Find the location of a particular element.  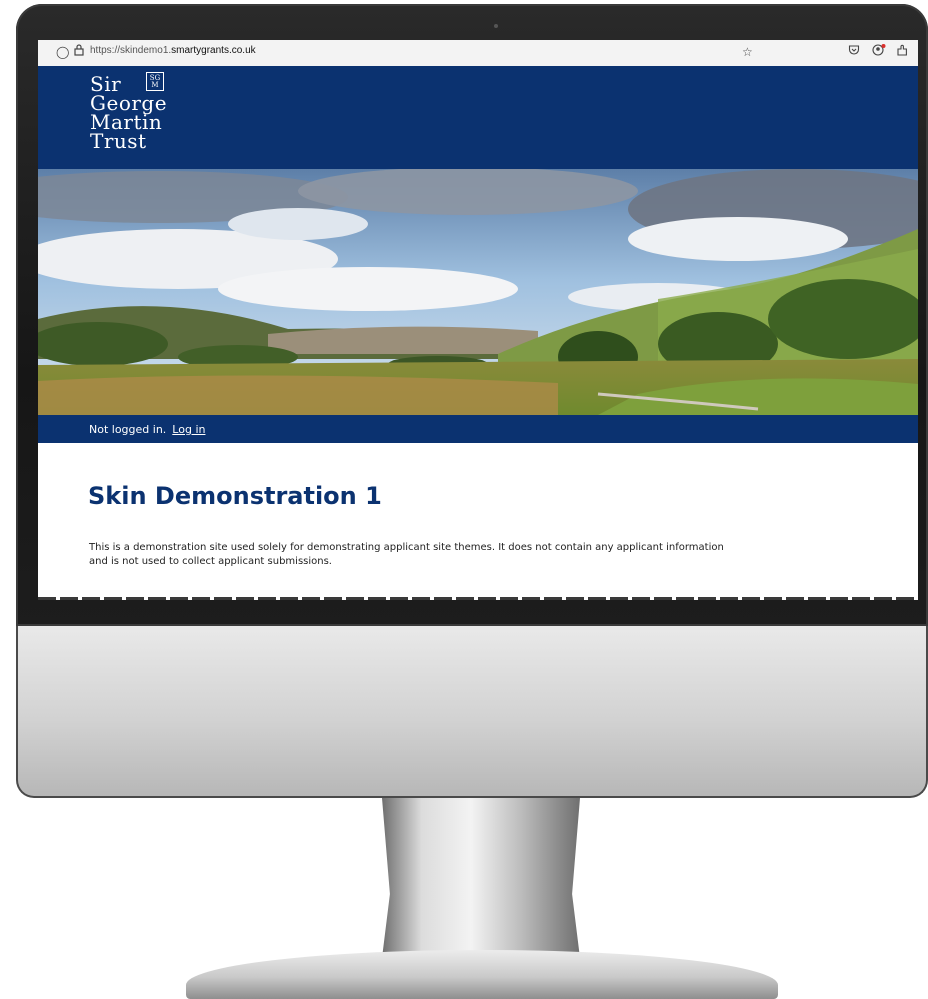

monitor-stand-base is located at coordinates (482, 974).